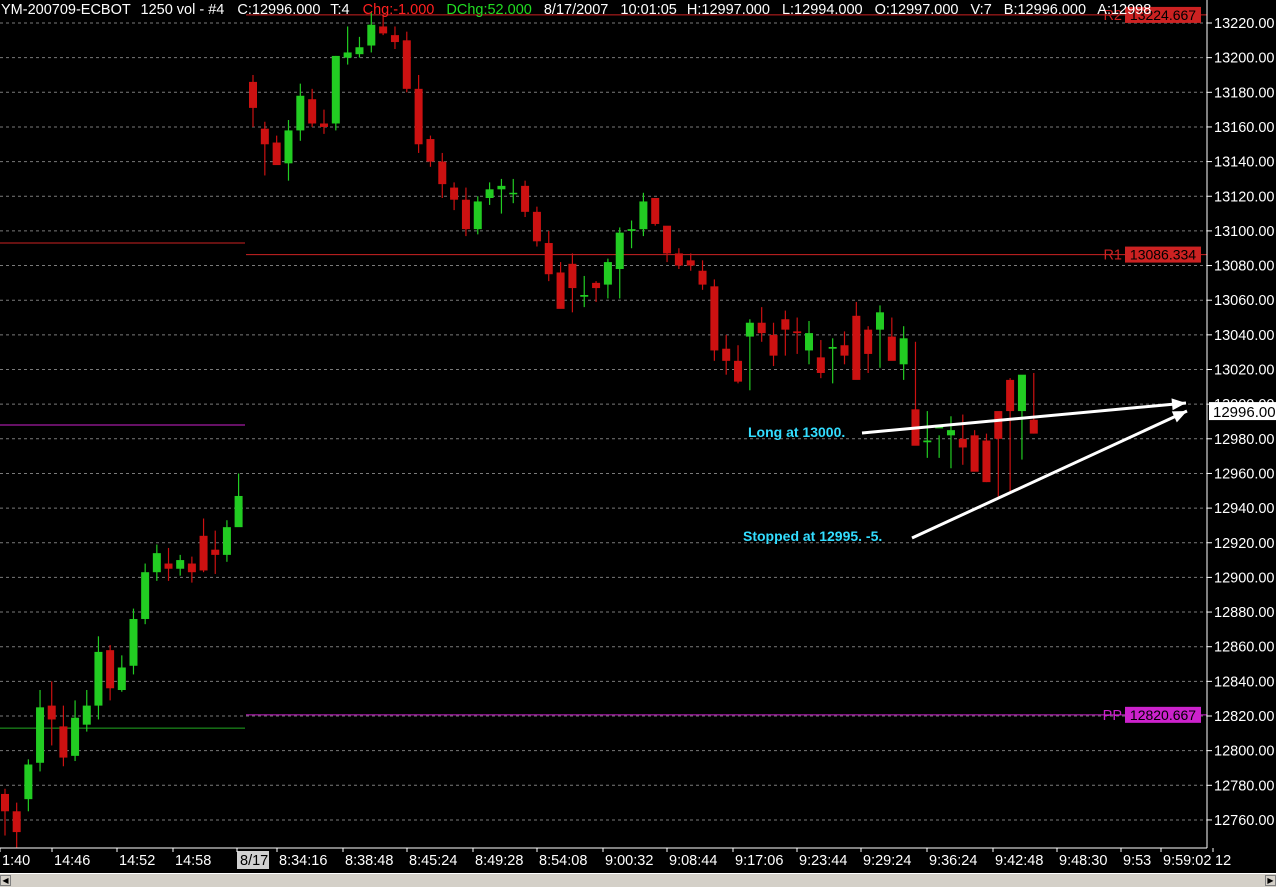 The image size is (1276, 887). I want to click on price-tick-label: 12860.00, so click(1244, 648).